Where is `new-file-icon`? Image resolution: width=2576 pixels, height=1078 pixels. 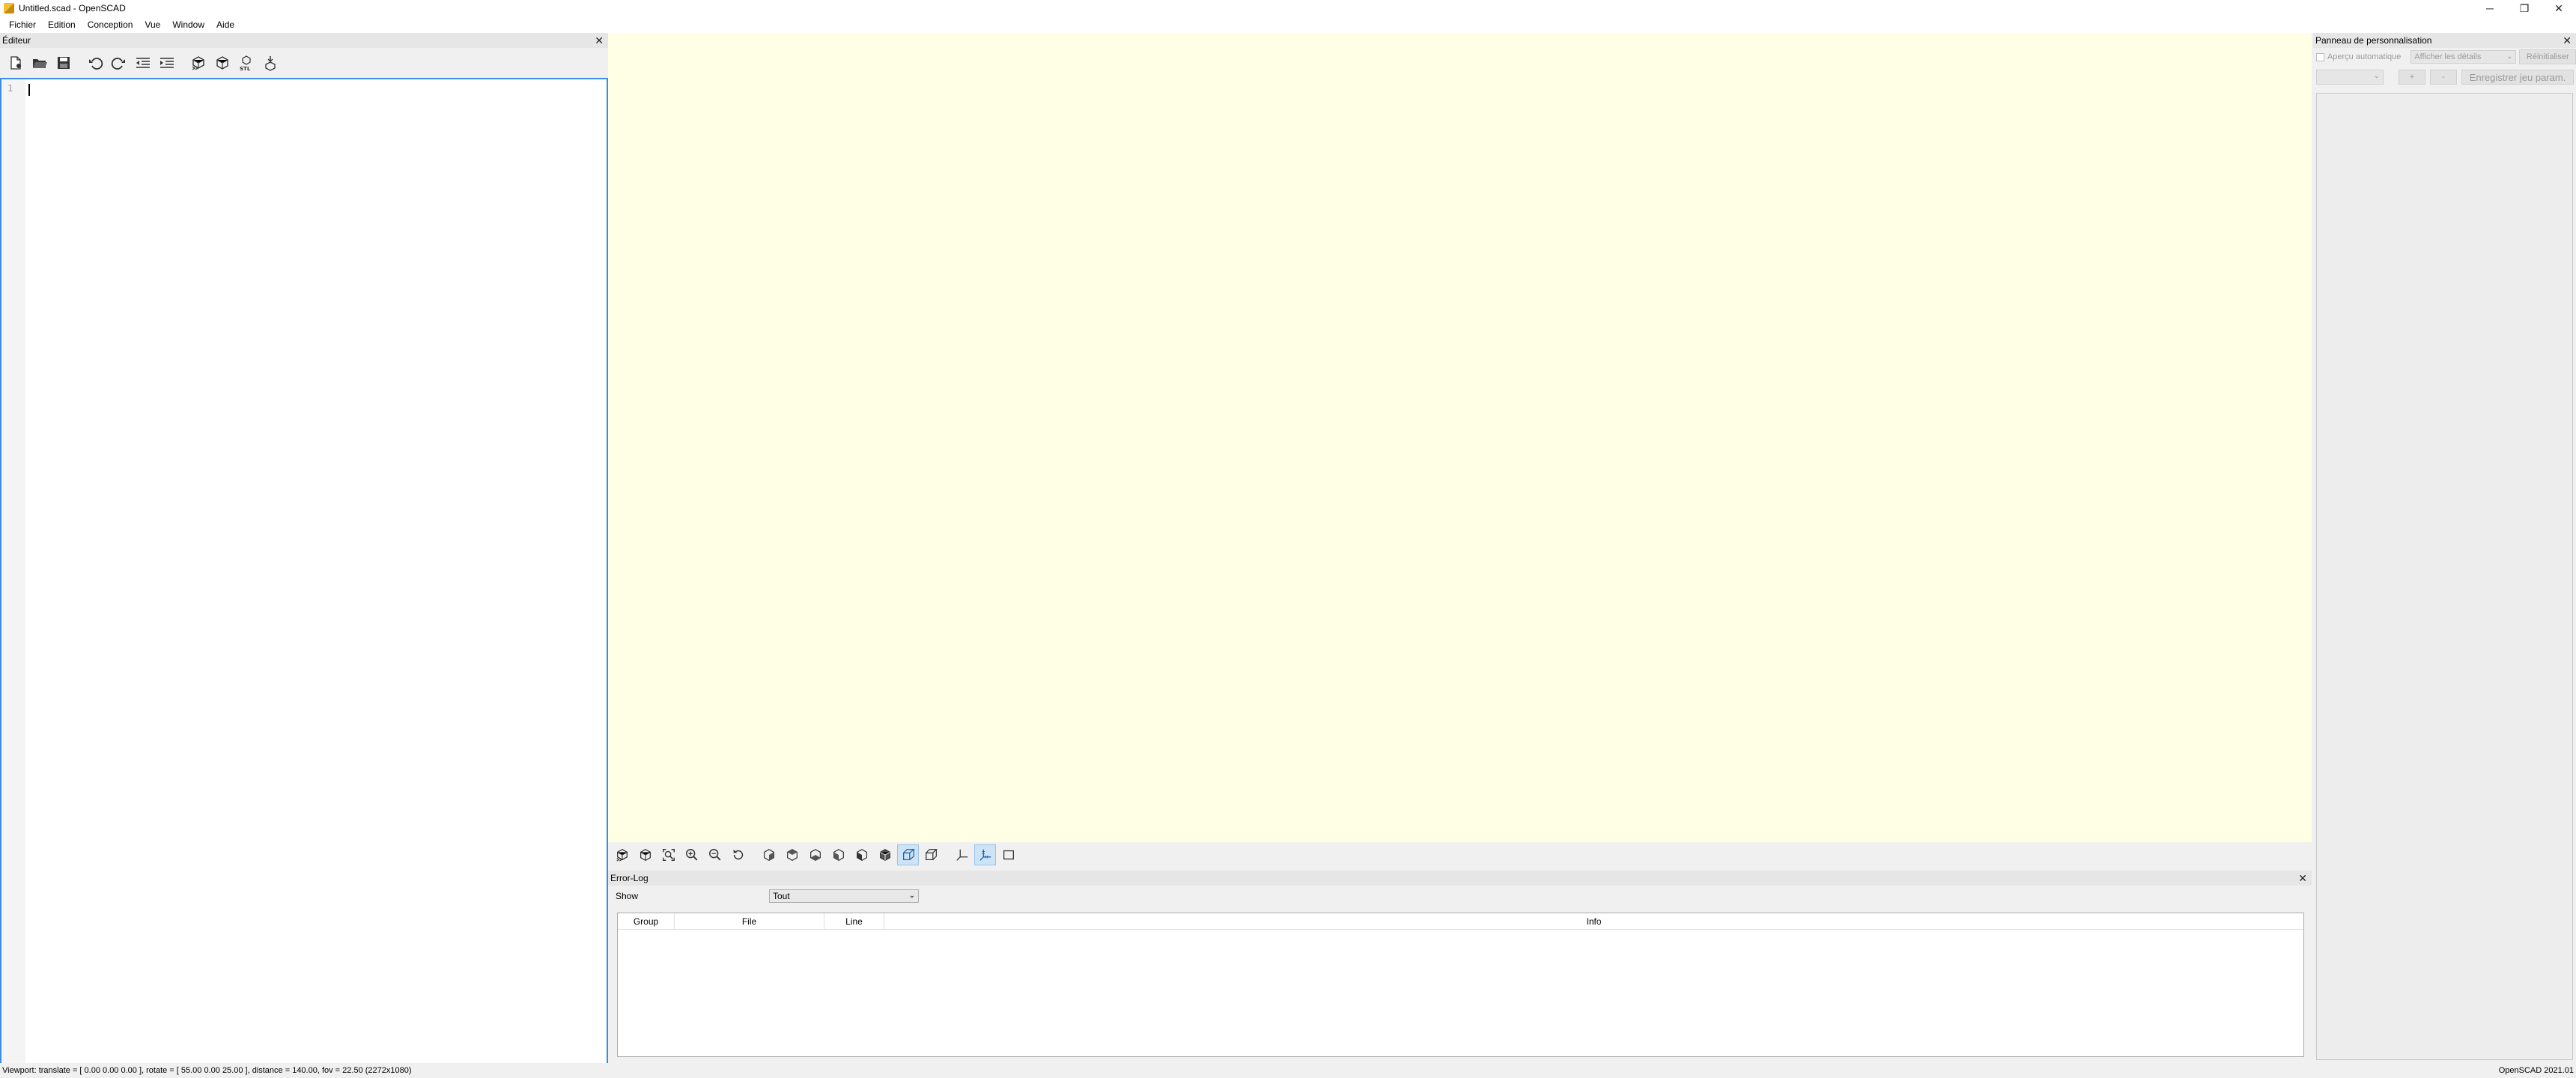 new-file-icon is located at coordinates (15, 63).